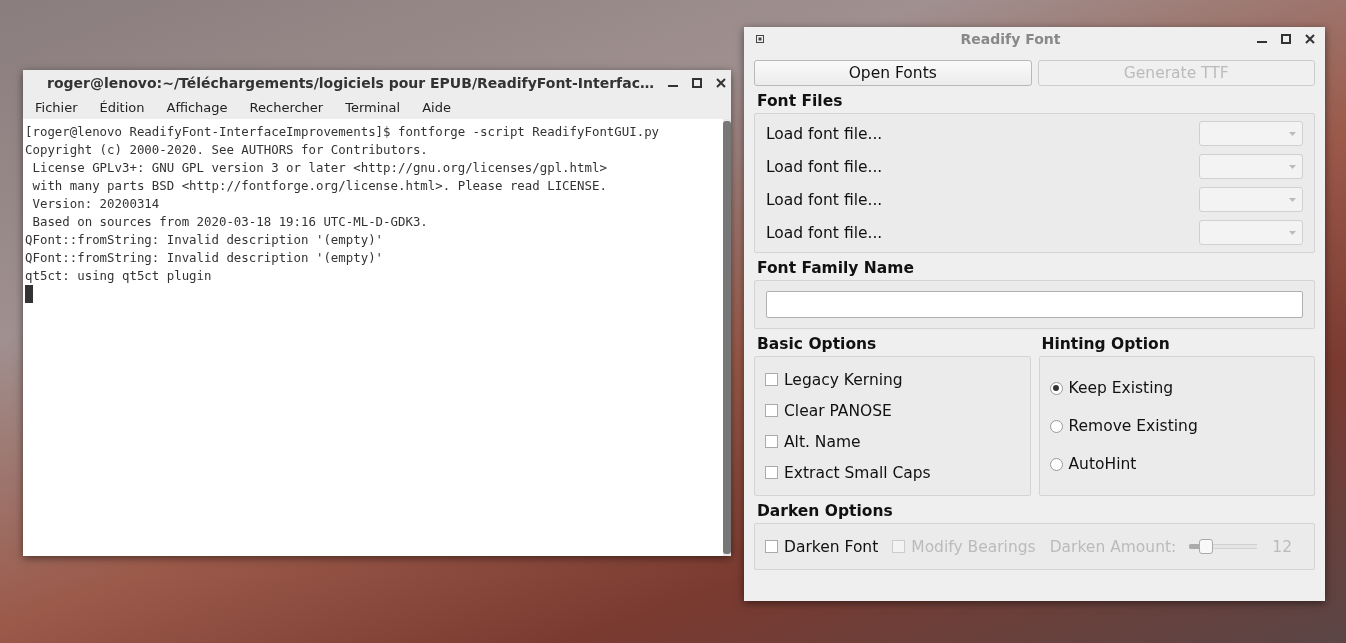  I want to click on terminal-line: Version: 20200314, so click(96, 204).